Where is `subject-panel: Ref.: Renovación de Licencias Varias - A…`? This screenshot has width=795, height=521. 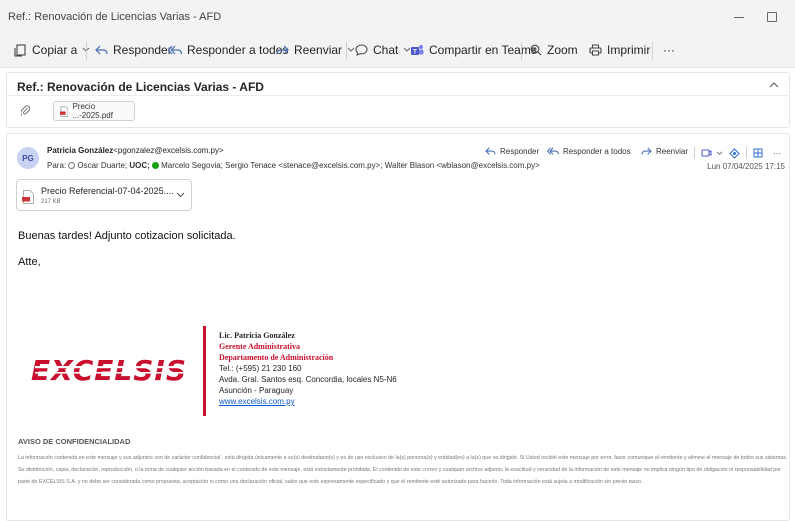
subject-panel: Ref.: Renovación de Licencias Varias - A… is located at coordinates (398, 100).